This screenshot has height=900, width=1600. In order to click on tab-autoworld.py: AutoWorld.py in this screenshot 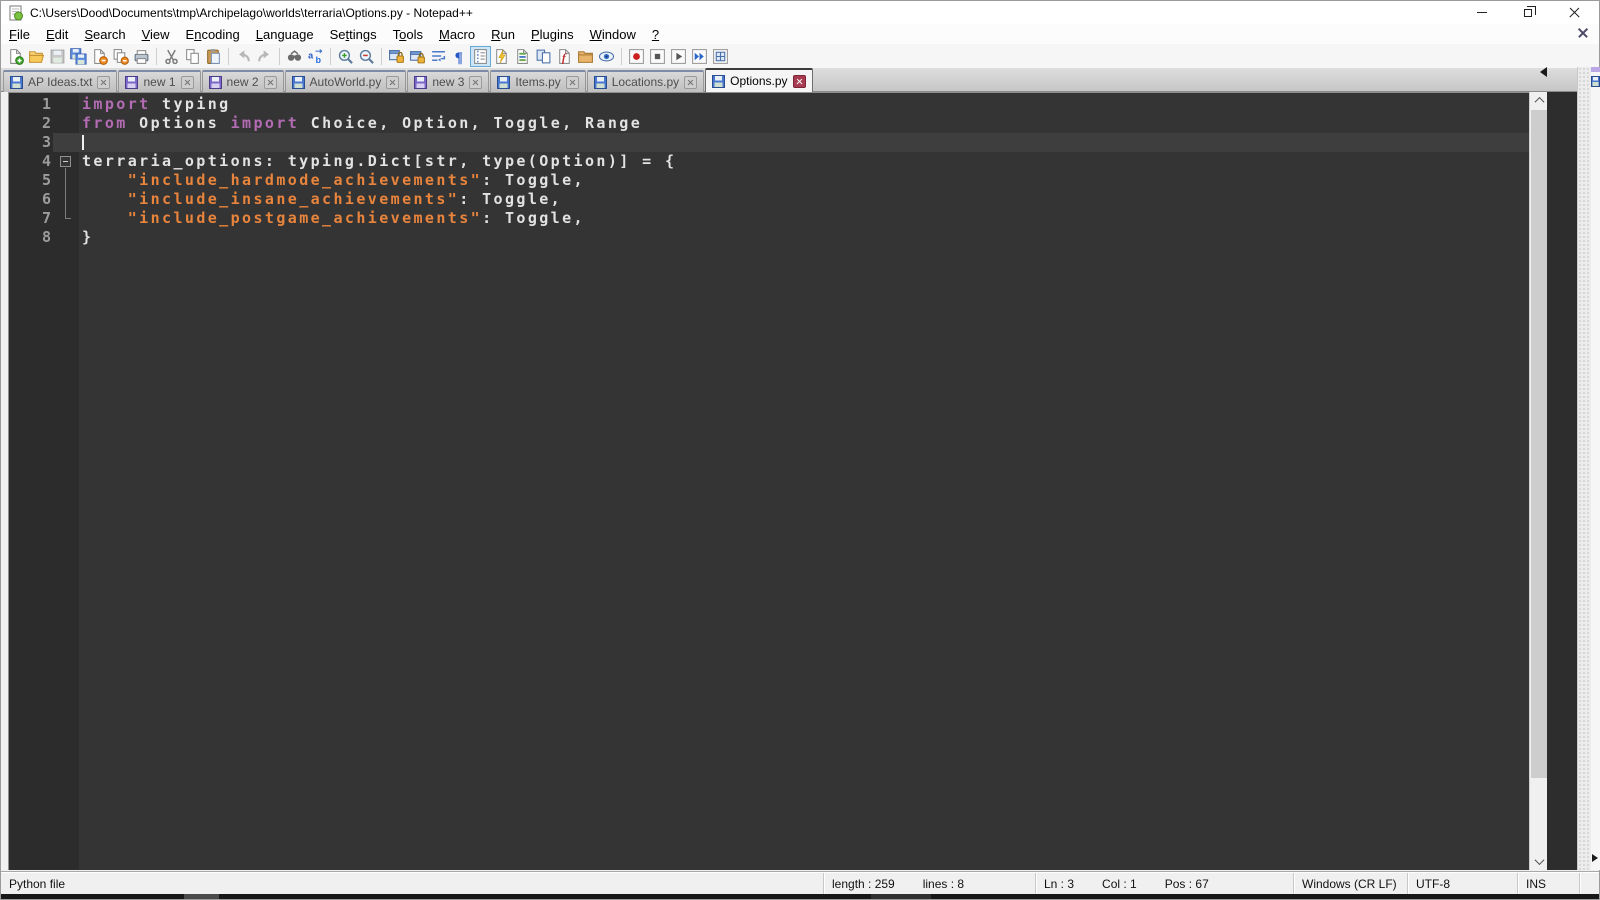, I will do `click(345, 81)`.